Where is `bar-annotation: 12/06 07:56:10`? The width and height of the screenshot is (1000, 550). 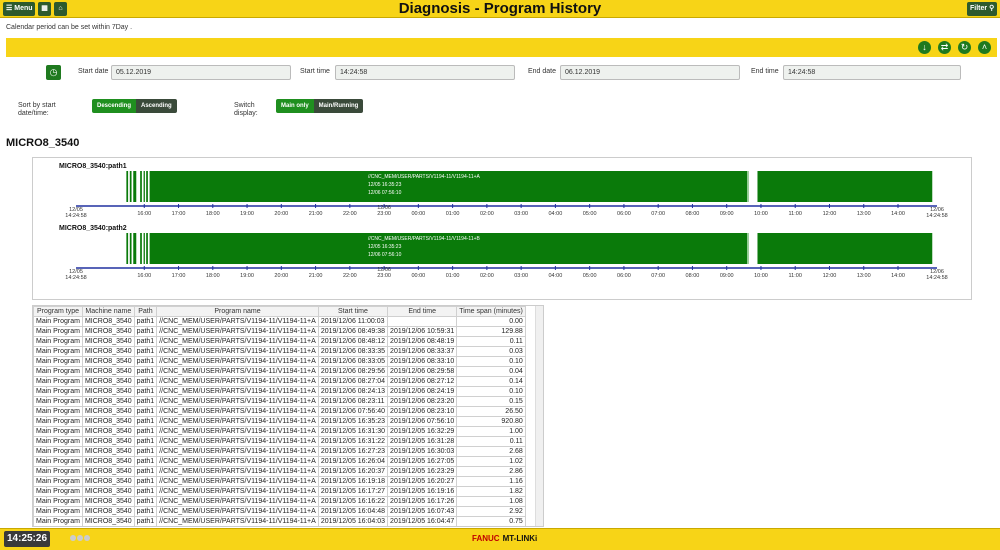
bar-annotation: 12/06 07:56:10 is located at coordinates (385, 255).